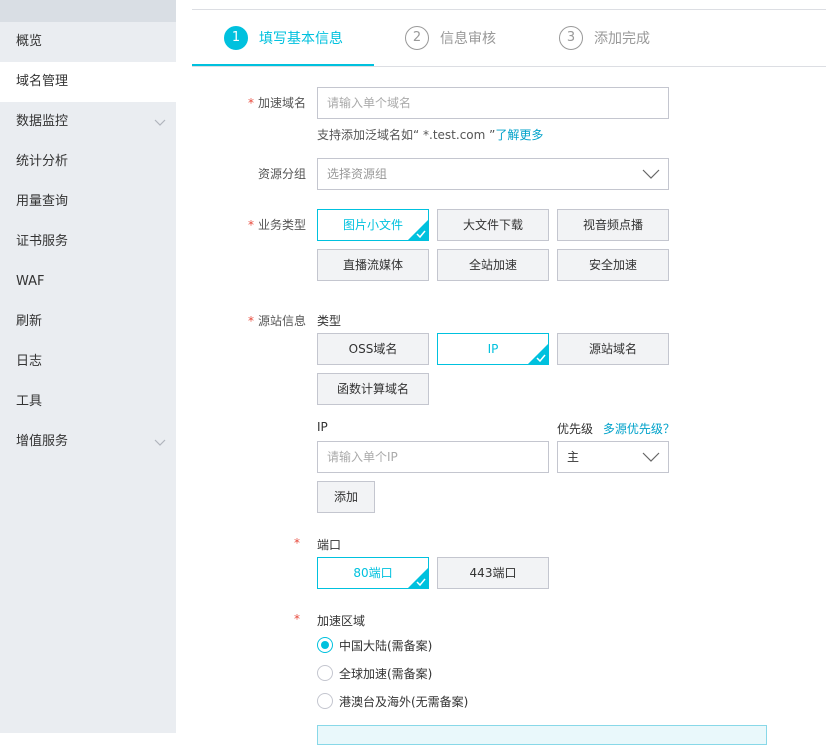 The height and width of the screenshot is (745, 826). What do you see at coordinates (88, 122) in the screenshot?
I see `sidebar-item-data-monitoring: 数据监控` at bounding box center [88, 122].